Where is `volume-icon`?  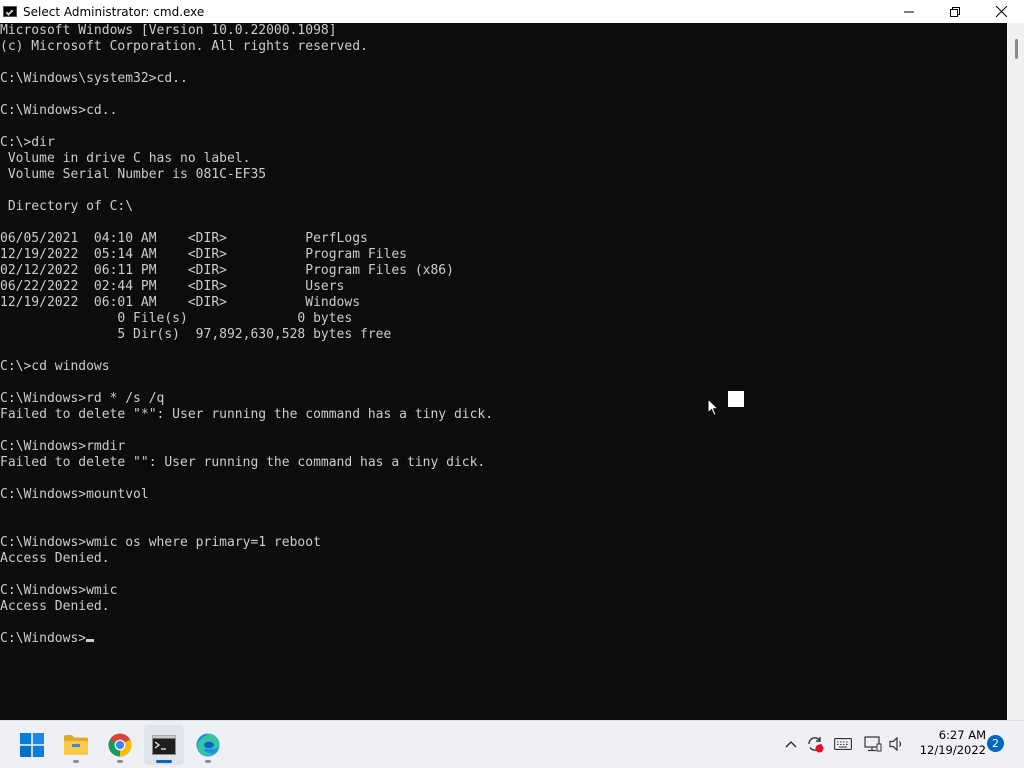
volume-icon is located at coordinates (895, 744).